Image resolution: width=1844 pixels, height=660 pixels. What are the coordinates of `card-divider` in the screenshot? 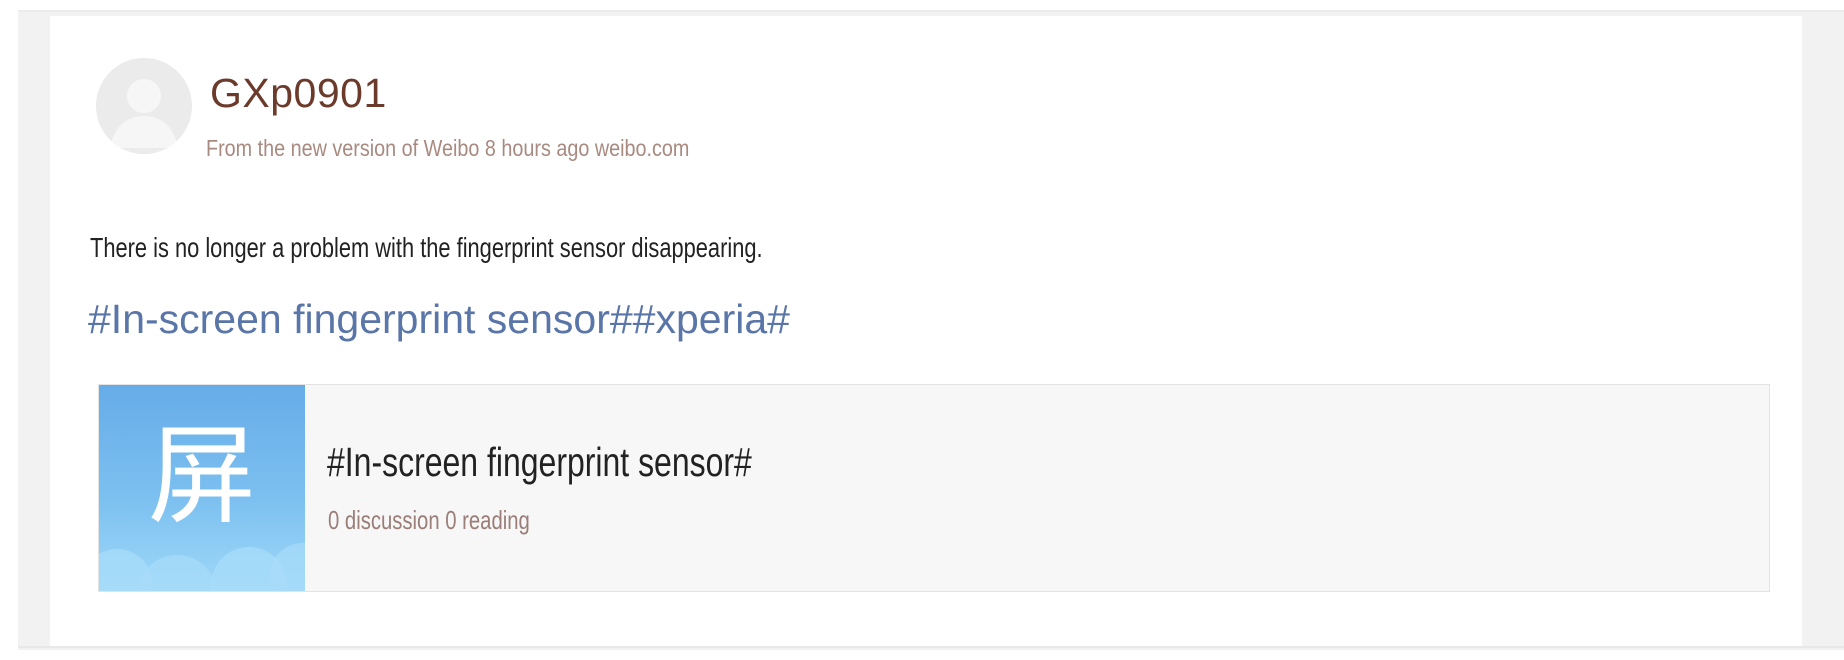 It's located at (931, 647).